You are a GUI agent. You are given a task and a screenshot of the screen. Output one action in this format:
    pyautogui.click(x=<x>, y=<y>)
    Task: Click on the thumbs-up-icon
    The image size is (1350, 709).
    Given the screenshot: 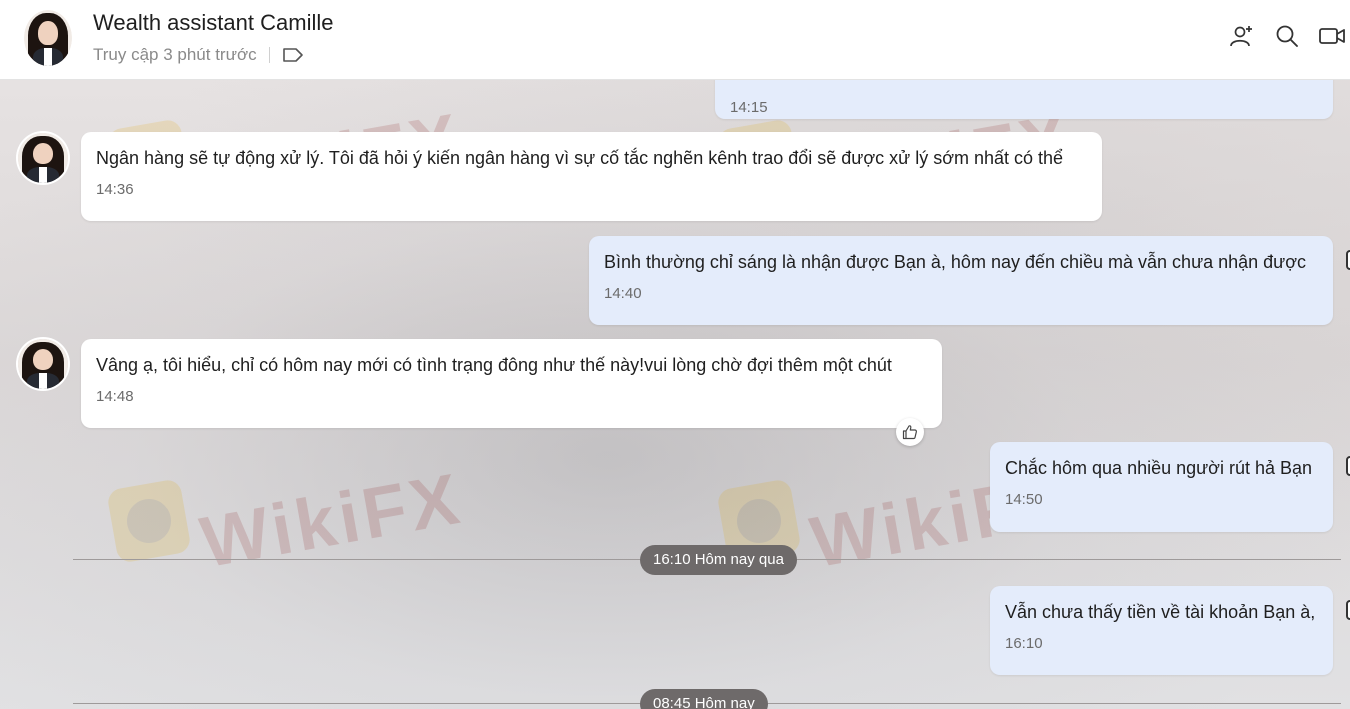 What is the action you would take?
    pyautogui.click(x=910, y=432)
    